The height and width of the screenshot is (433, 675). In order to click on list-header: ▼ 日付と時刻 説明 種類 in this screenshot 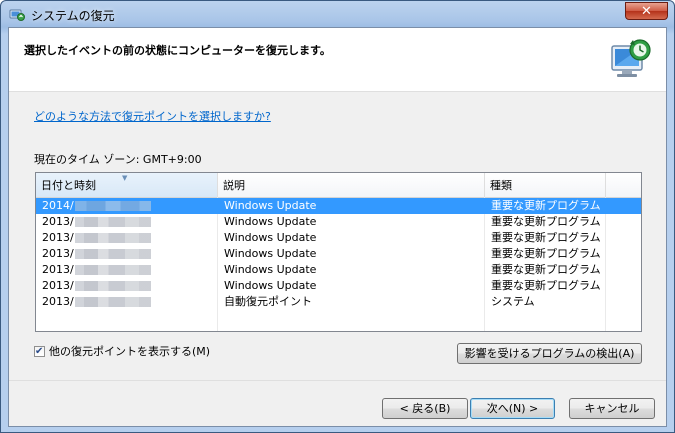, I will do `click(338, 185)`.